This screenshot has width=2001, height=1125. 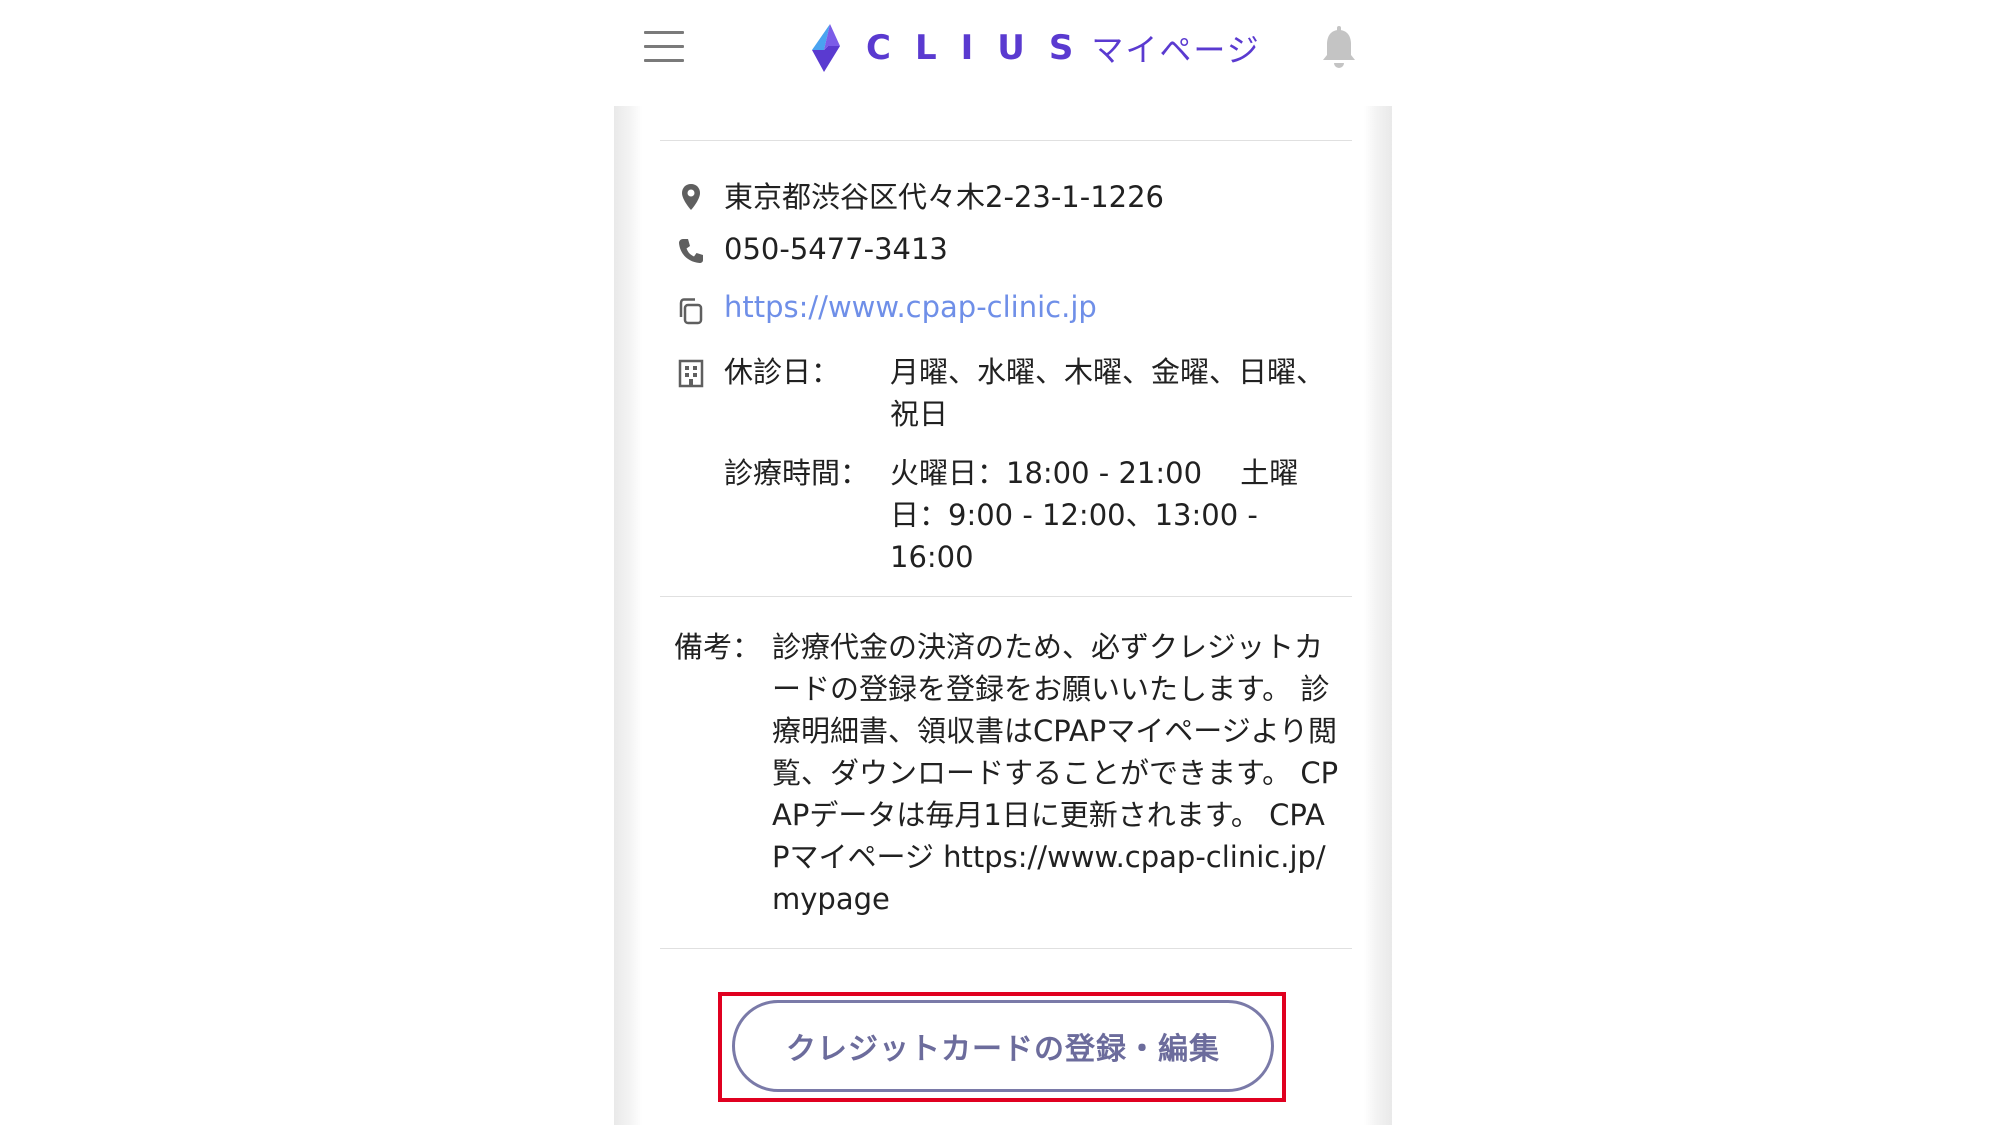 I want to click on clinic-website-link: https://www.cpap-clinic.jp, so click(x=910, y=307).